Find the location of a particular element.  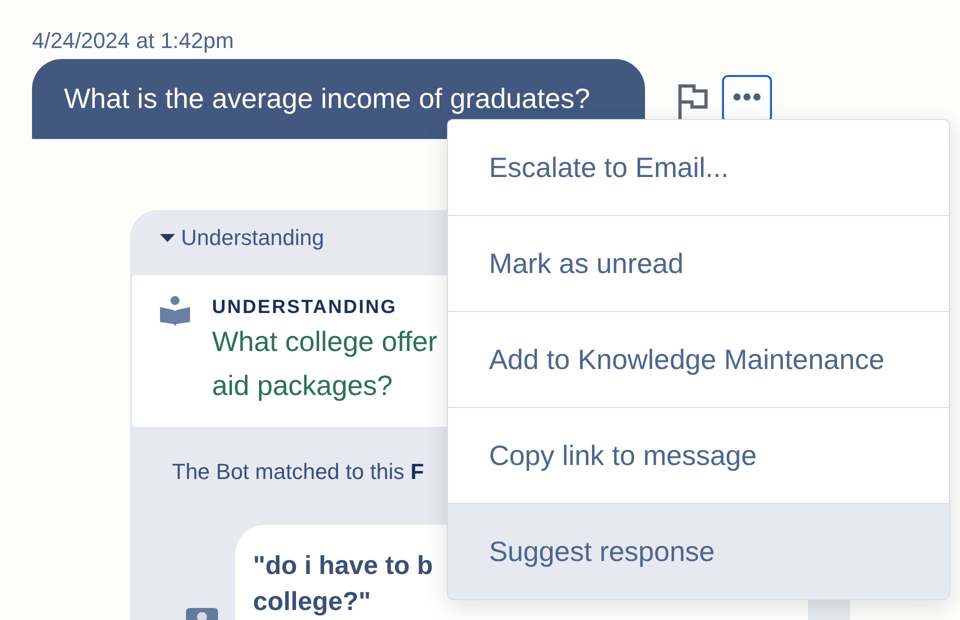

understanding-label: UNDERSTANDING is located at coordinates (304, 308).